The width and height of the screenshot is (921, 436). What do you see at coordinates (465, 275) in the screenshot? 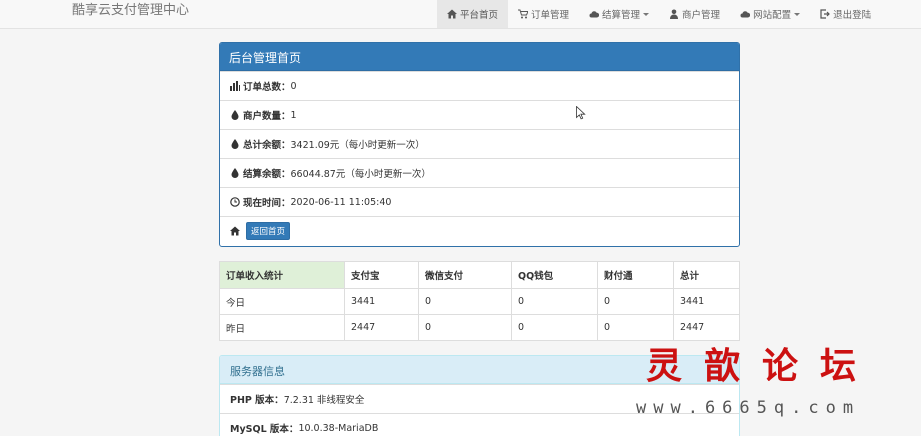
I see `table-header-cell: 微信支付` at bounding box center [465, 275].